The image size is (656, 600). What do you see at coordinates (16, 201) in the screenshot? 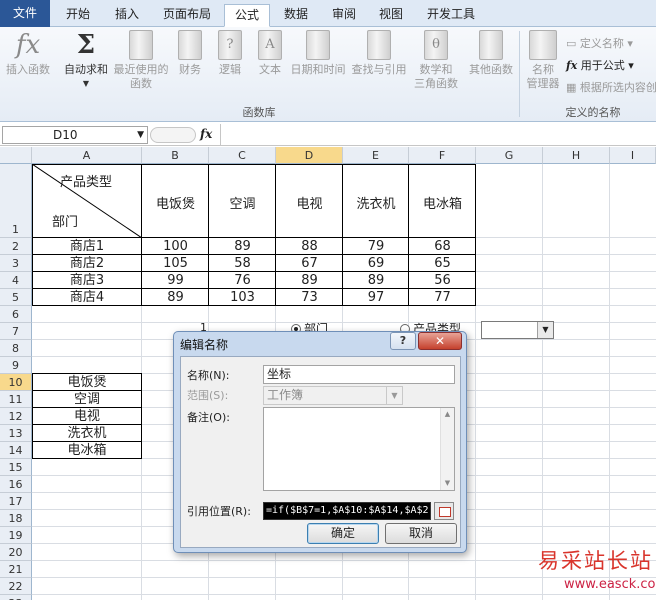
I see `row-header-1: 1` at bounding box center [16, 201].